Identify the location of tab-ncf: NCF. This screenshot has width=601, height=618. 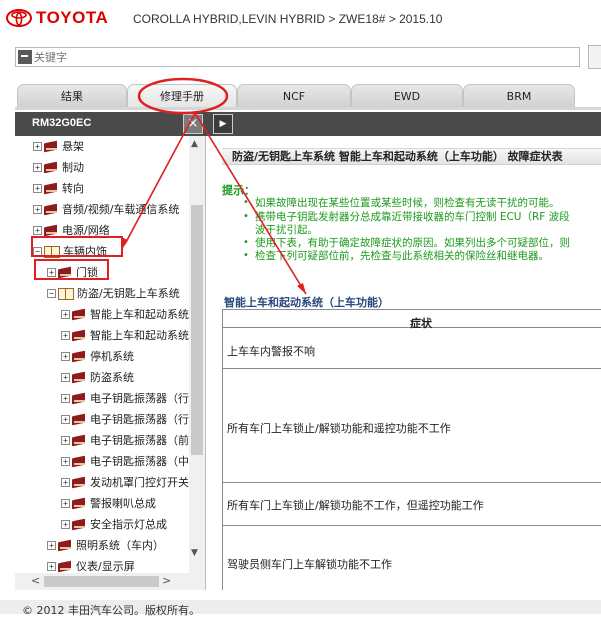
(294, 96).